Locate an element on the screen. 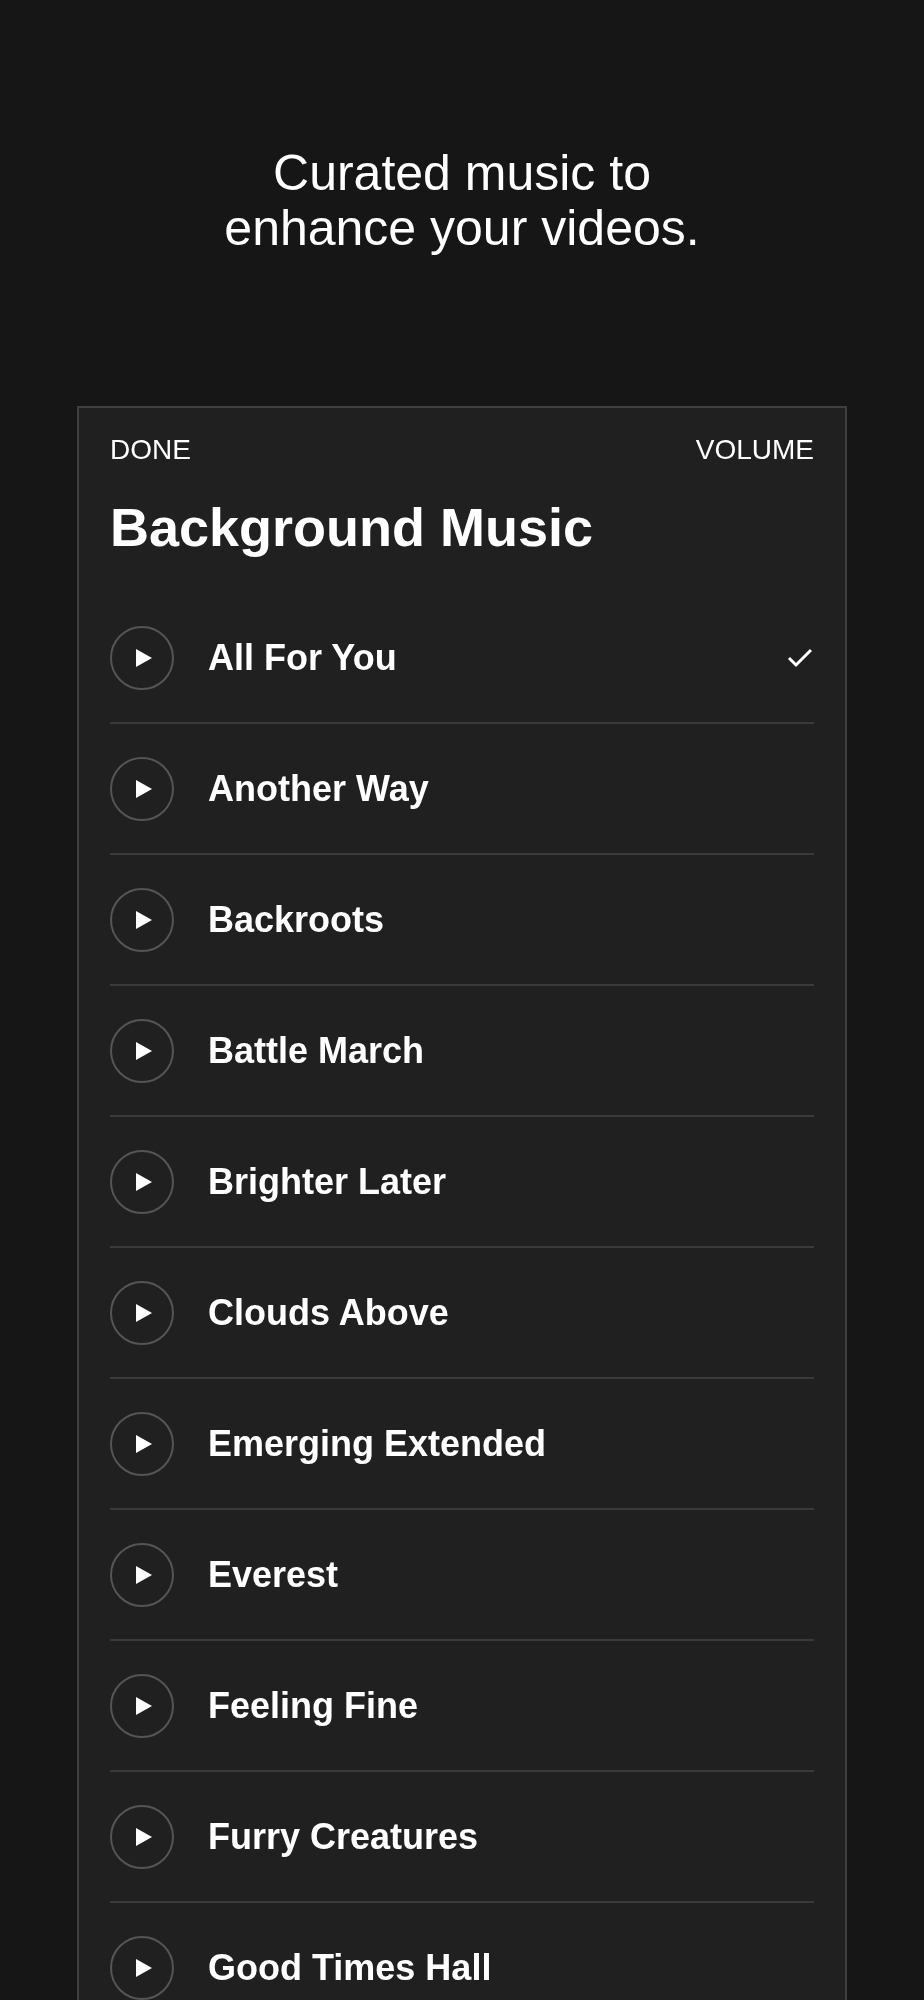  track-title: Battle March is located at coordinates (316, 1050).